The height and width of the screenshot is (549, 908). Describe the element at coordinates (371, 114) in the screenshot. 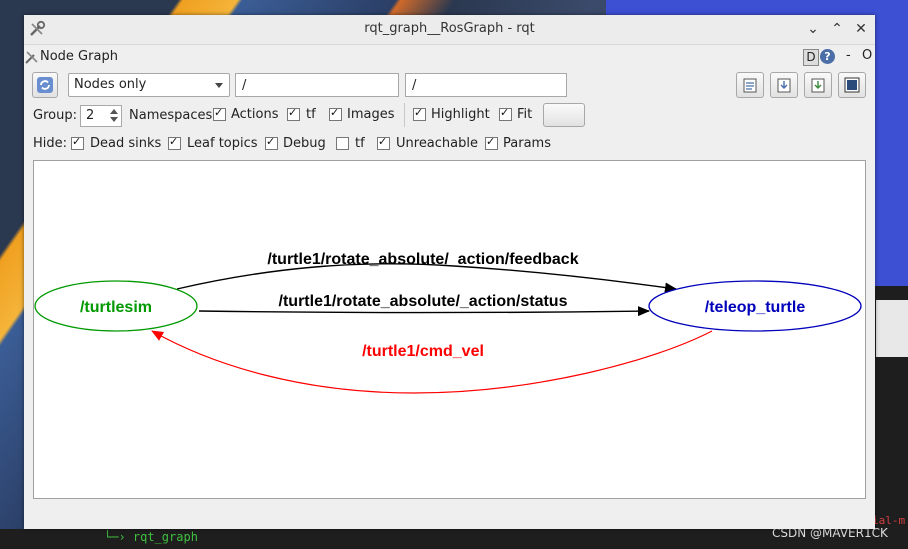

I see `images-label: Images` at that location.